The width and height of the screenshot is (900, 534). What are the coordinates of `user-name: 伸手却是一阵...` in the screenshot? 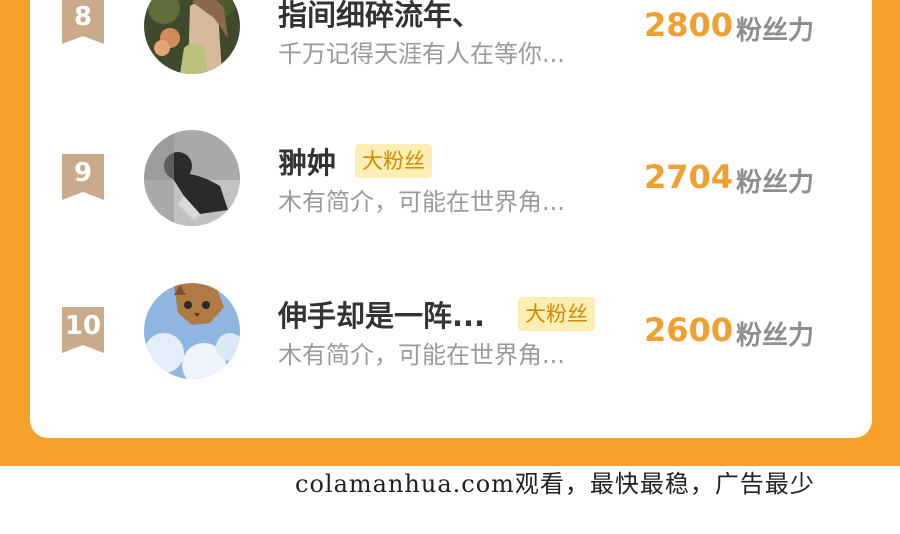 It's located at (381, 314).